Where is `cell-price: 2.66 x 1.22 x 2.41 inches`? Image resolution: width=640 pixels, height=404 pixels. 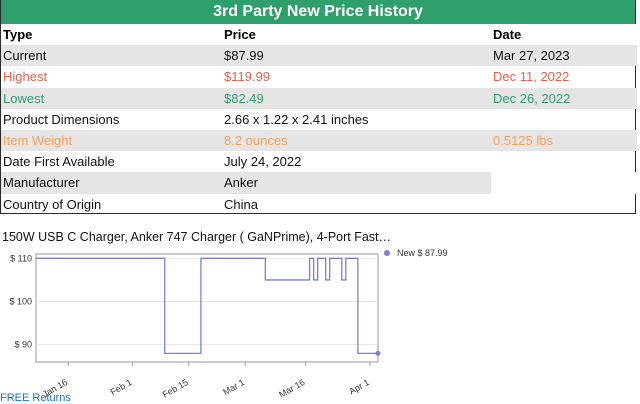 cell-price: 2.66 x 1.22 x 2.41 inches is located at coordinates (296, 119).